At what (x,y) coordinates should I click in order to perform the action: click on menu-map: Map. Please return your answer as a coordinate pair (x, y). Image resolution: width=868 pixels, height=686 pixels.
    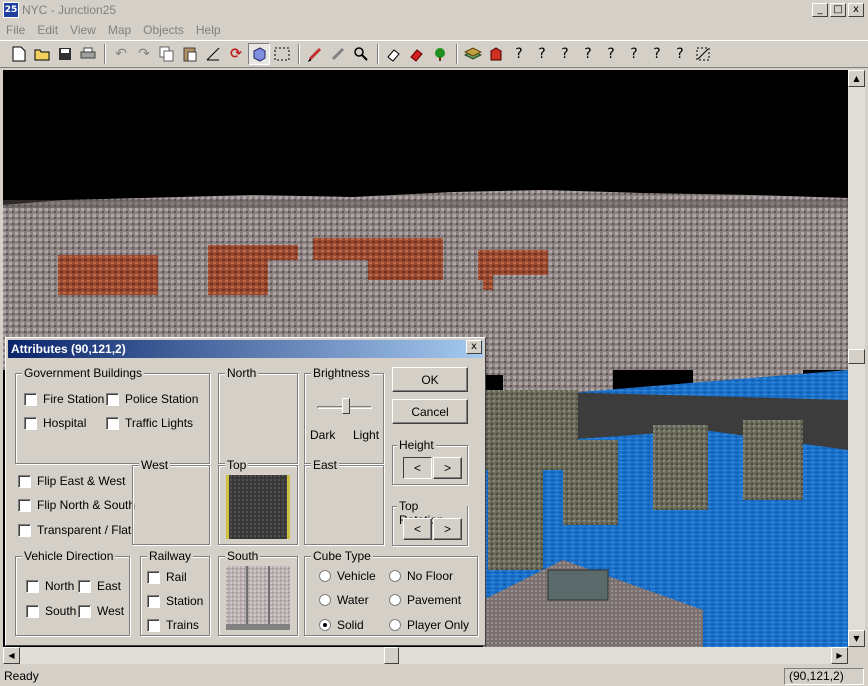
    Looking at the image, I should click on (119, 30).